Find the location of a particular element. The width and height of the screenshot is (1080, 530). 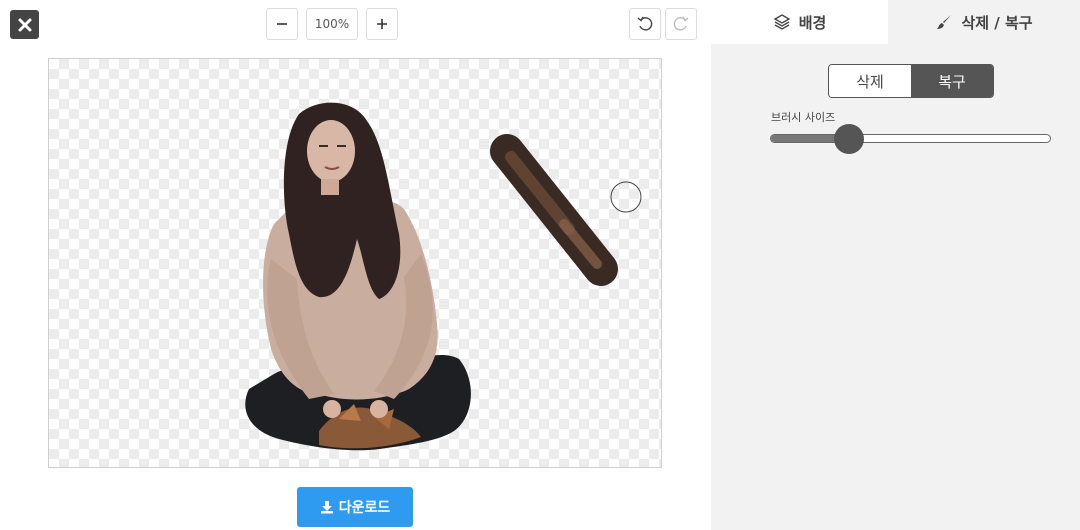

zoom-in-button is located at coordinates (382, 24).